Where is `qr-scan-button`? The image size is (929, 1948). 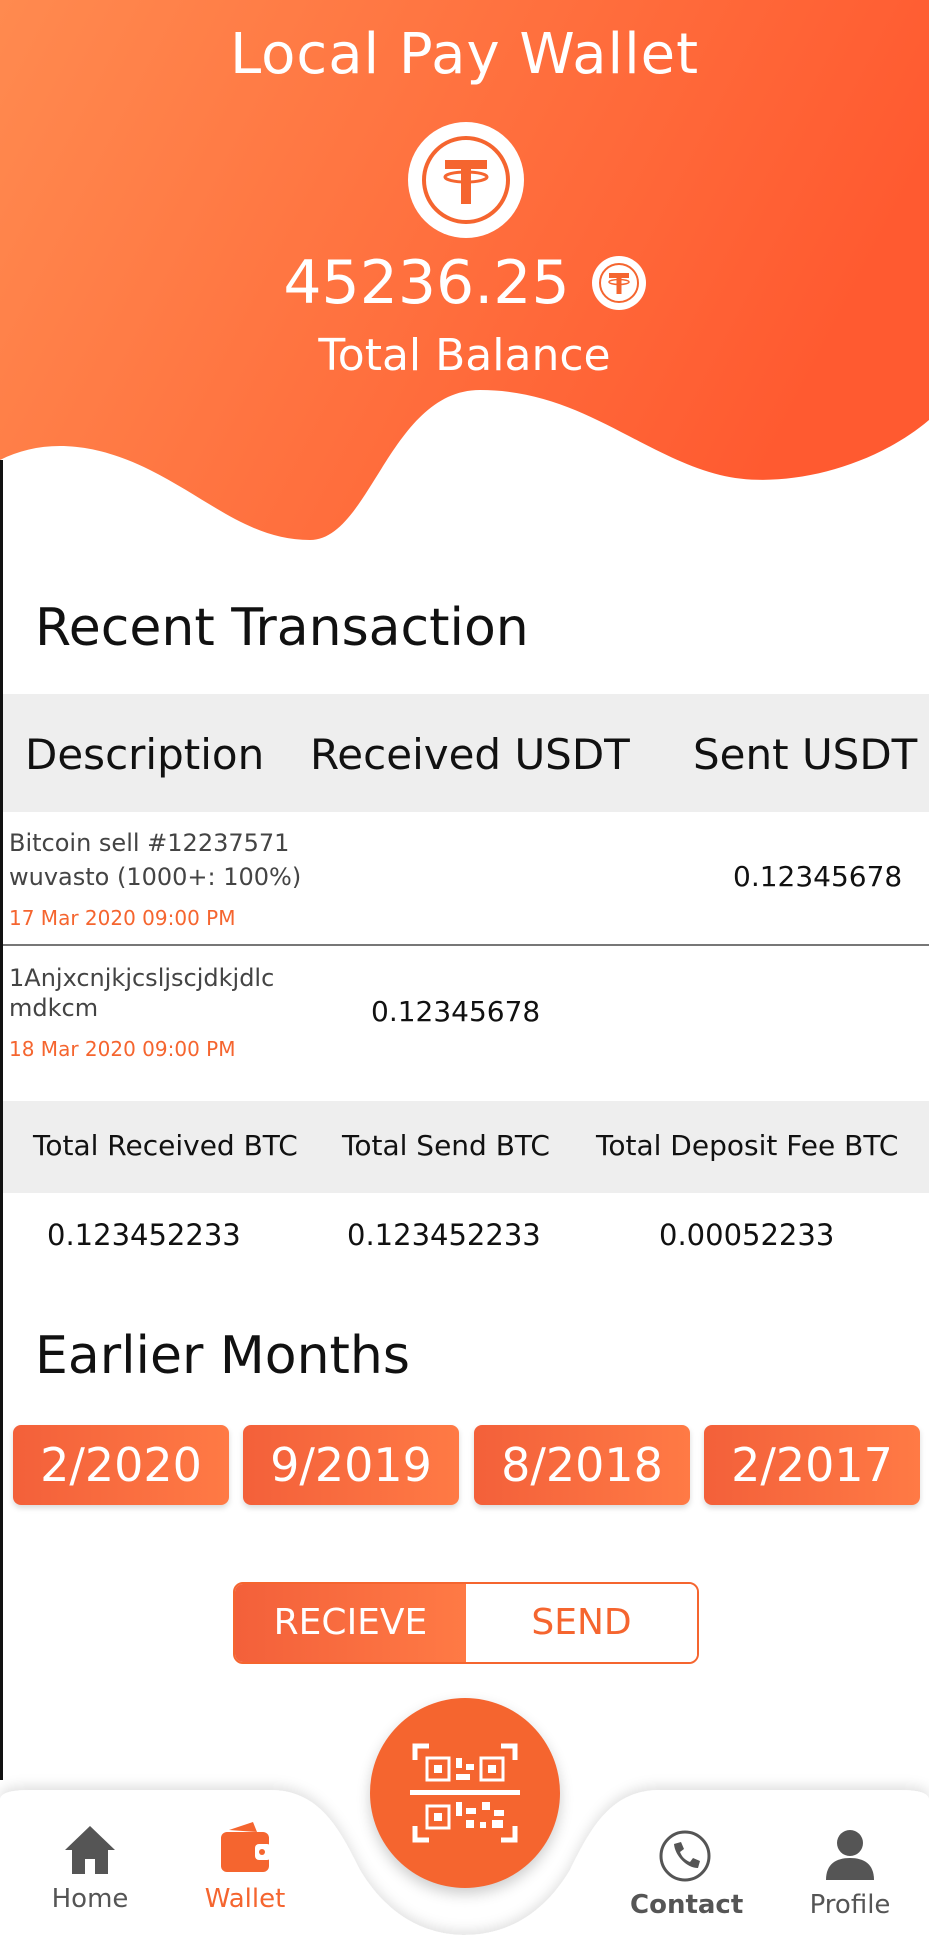 qr-scan-button is located at coordinates (465, 1793).